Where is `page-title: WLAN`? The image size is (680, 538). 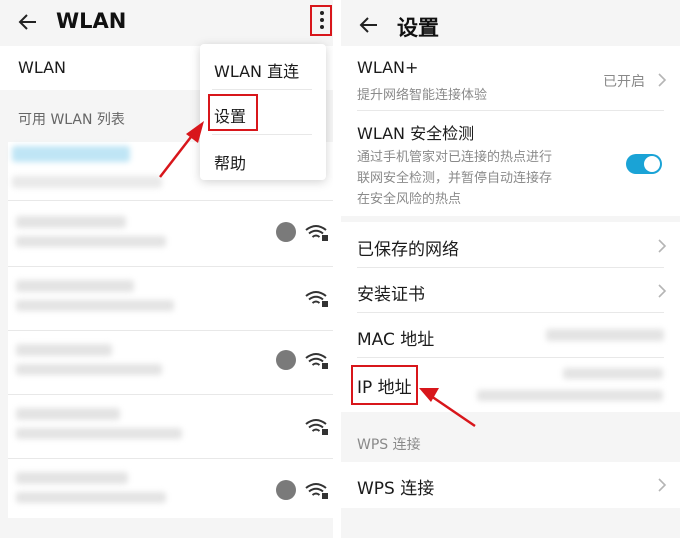 page-title: WLAN is located at coordinates (91, 21).